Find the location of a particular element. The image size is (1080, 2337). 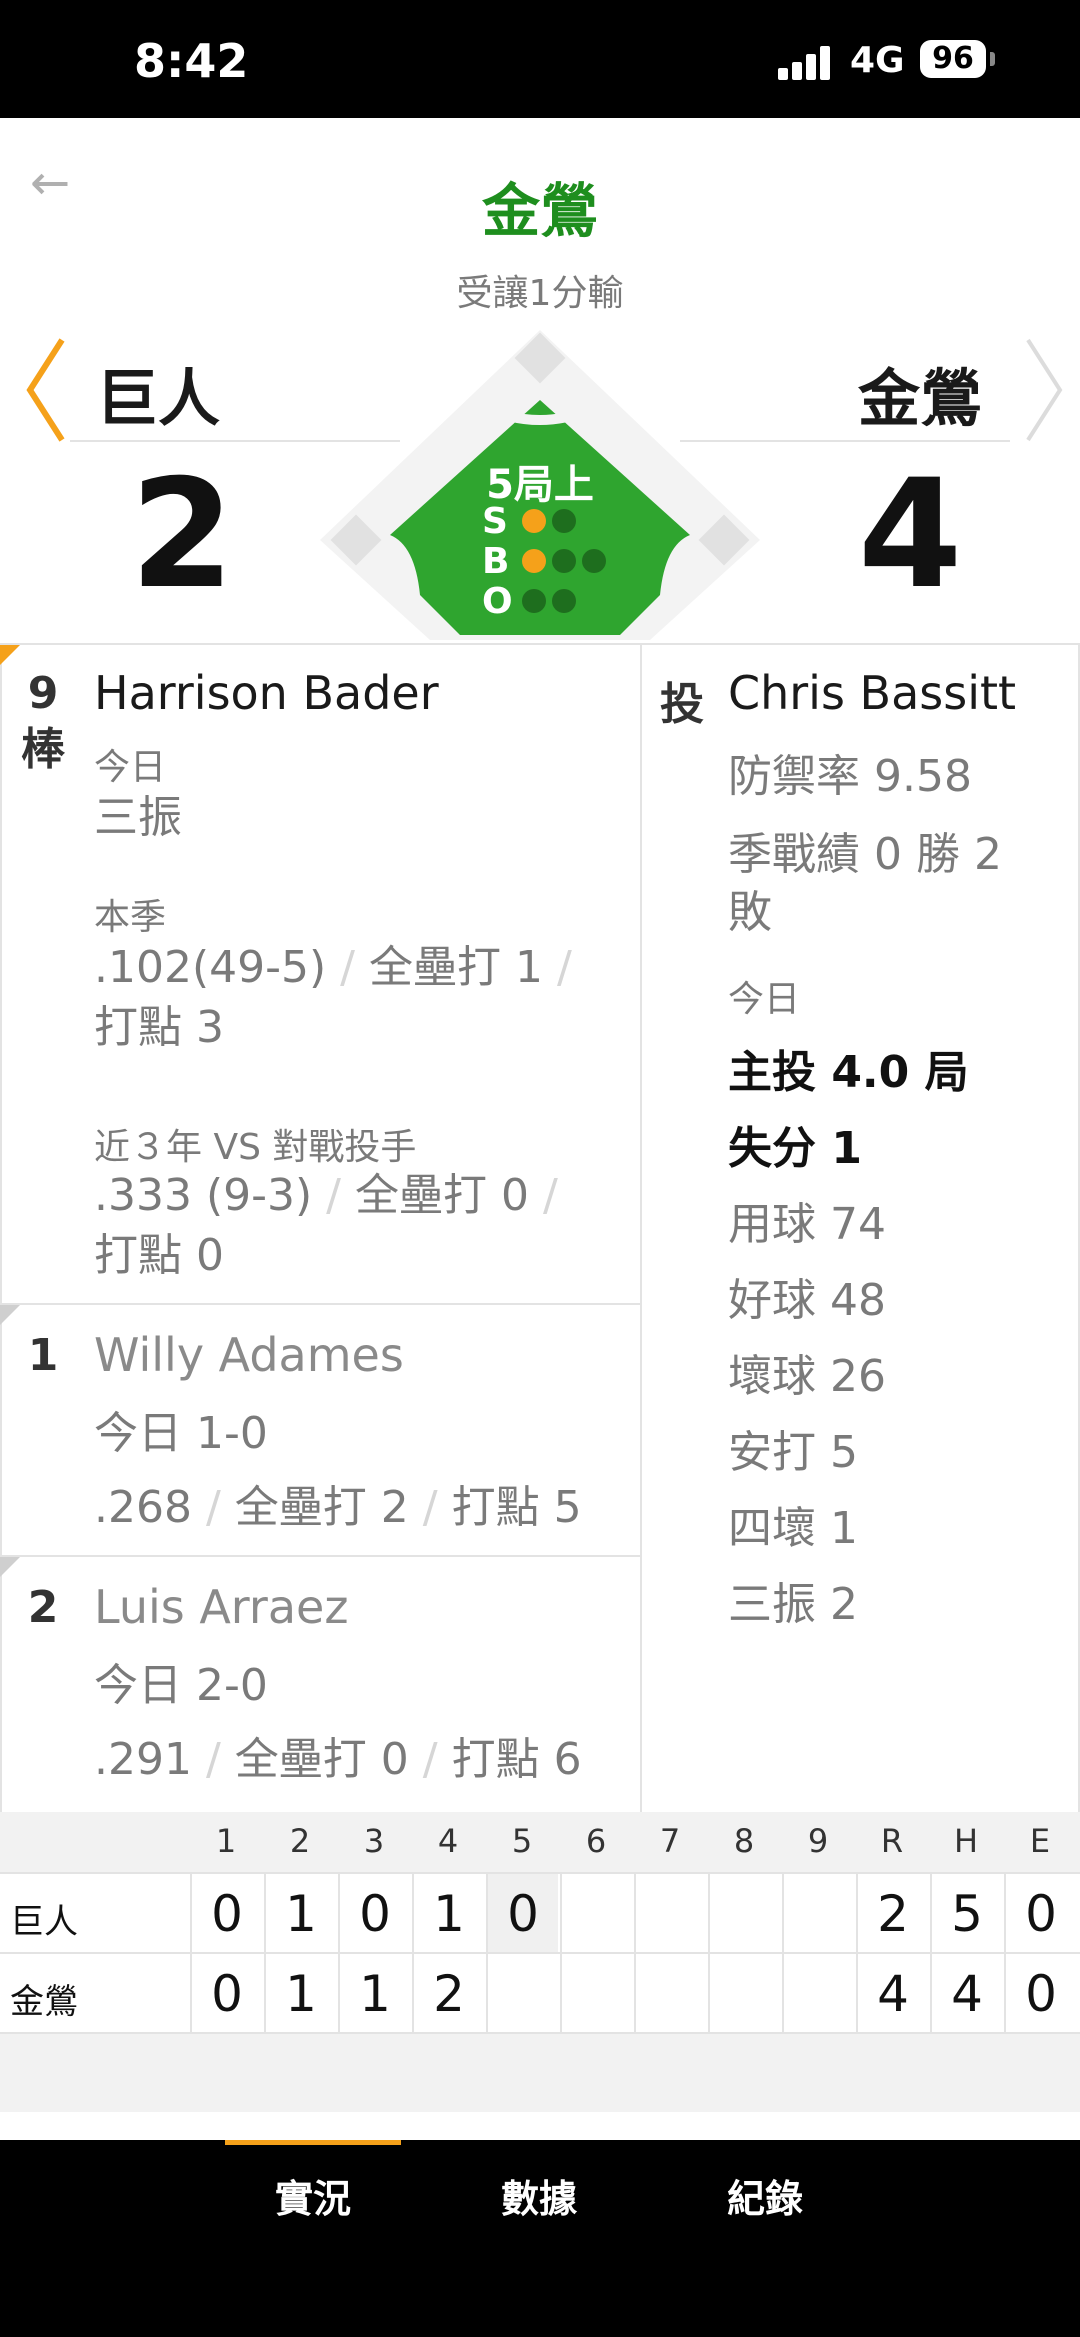

pitcher-stat: 好球 48 is located at coordinates (807, 1300).